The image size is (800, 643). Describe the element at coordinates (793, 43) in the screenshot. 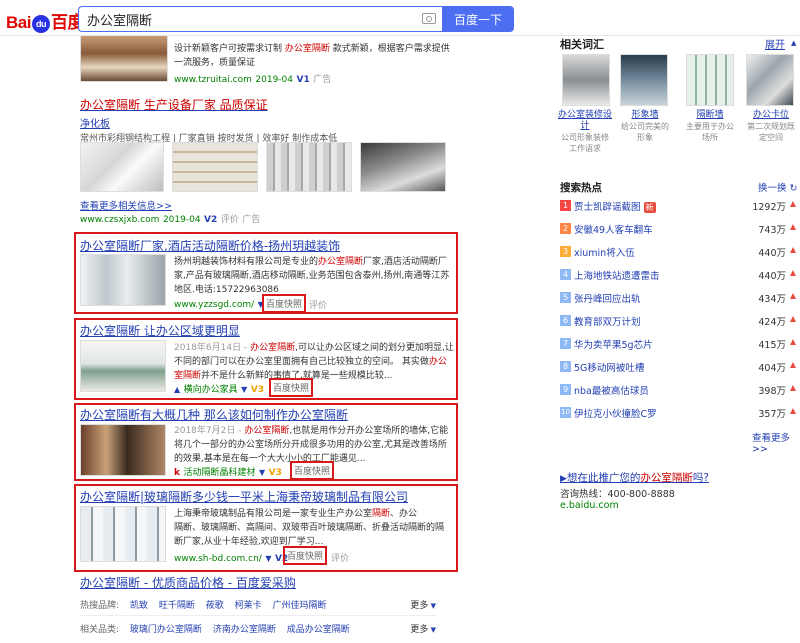

I see `chevron-up-icon: ▲` at that location.